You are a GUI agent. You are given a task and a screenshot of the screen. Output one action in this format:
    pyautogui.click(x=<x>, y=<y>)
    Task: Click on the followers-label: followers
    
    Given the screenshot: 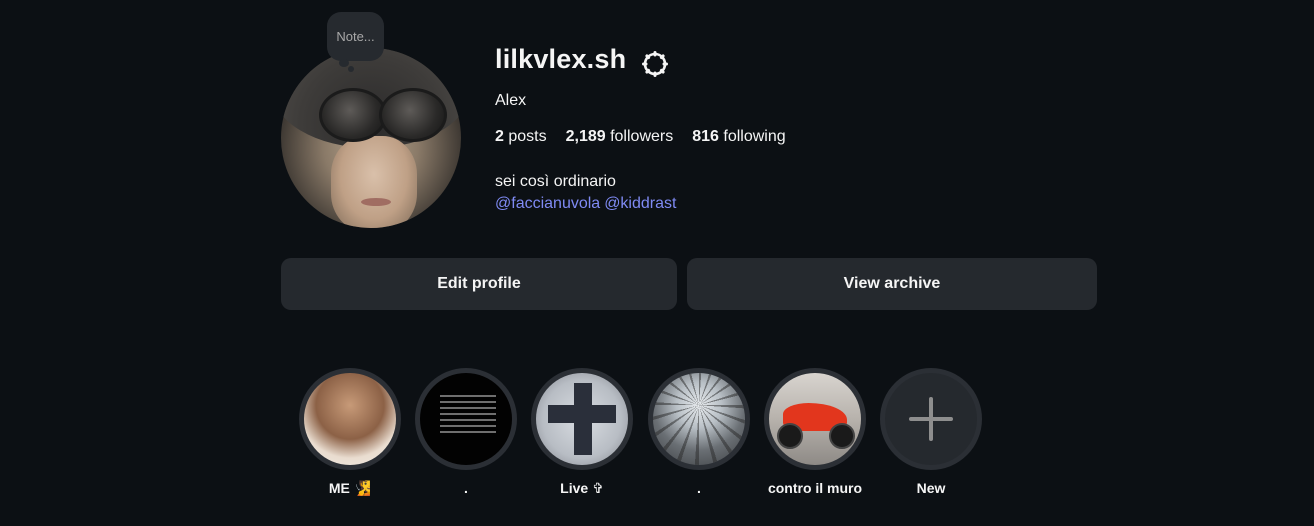 What is the action you would take?
    pyautogui.click(x=639, y=136)
    